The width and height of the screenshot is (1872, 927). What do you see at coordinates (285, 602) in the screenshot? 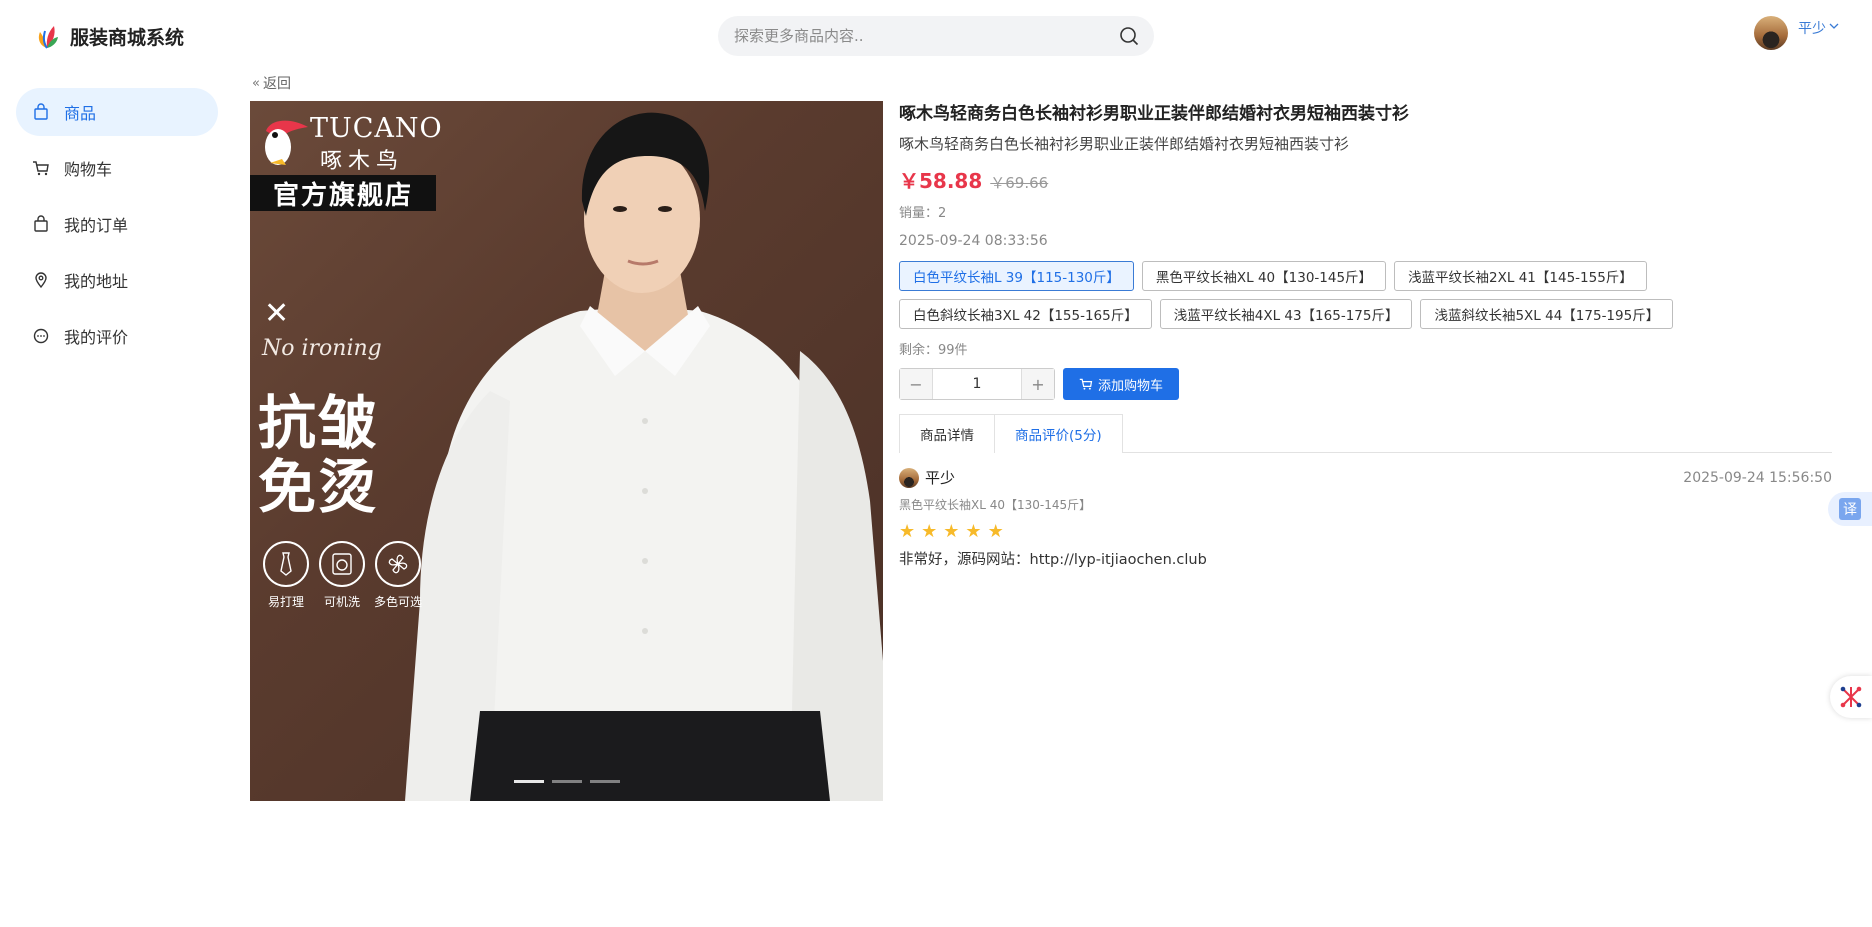
I see `feature-label: 易打理` at bounding box center [285, 602].